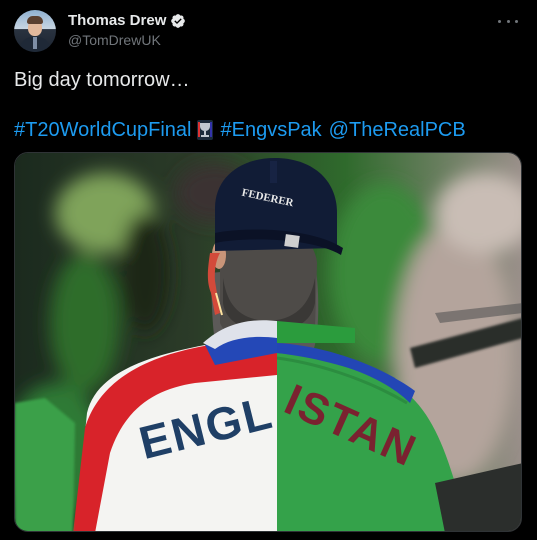 The height and width of the screenshot is (540, 537). What do you see at coordinates (508, 21) in the screenshot?
I see `more-horizontal-icon` at bounding box center [508, 21].